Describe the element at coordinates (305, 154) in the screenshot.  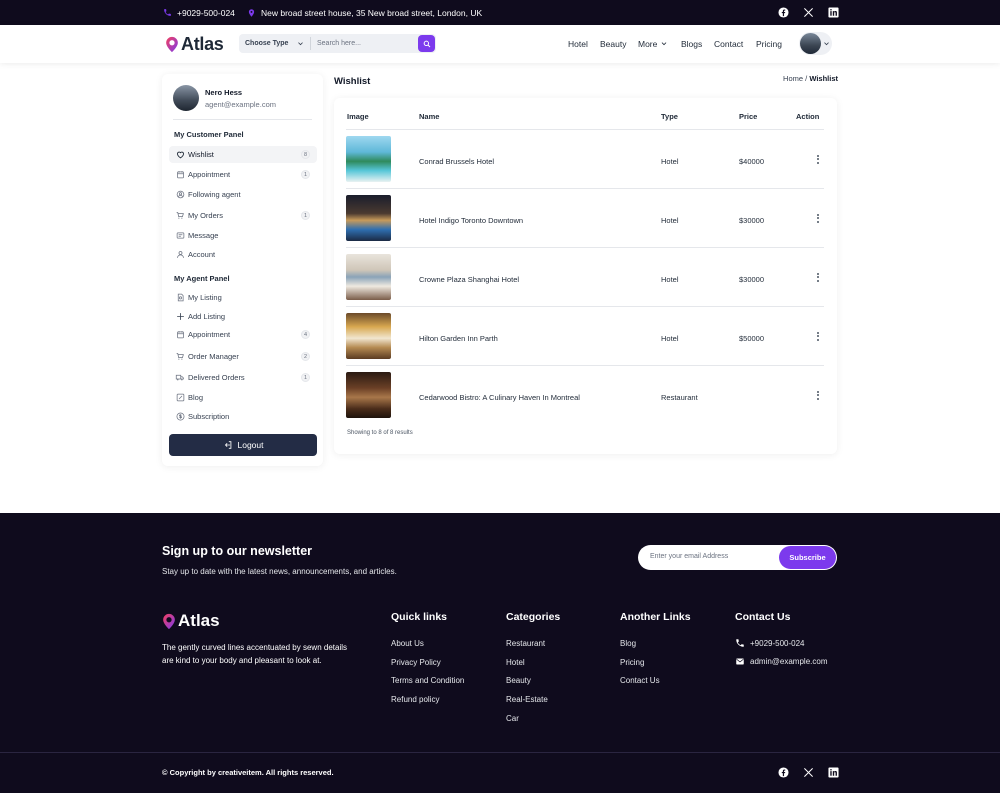
I see `count-badge: 8` at that location.